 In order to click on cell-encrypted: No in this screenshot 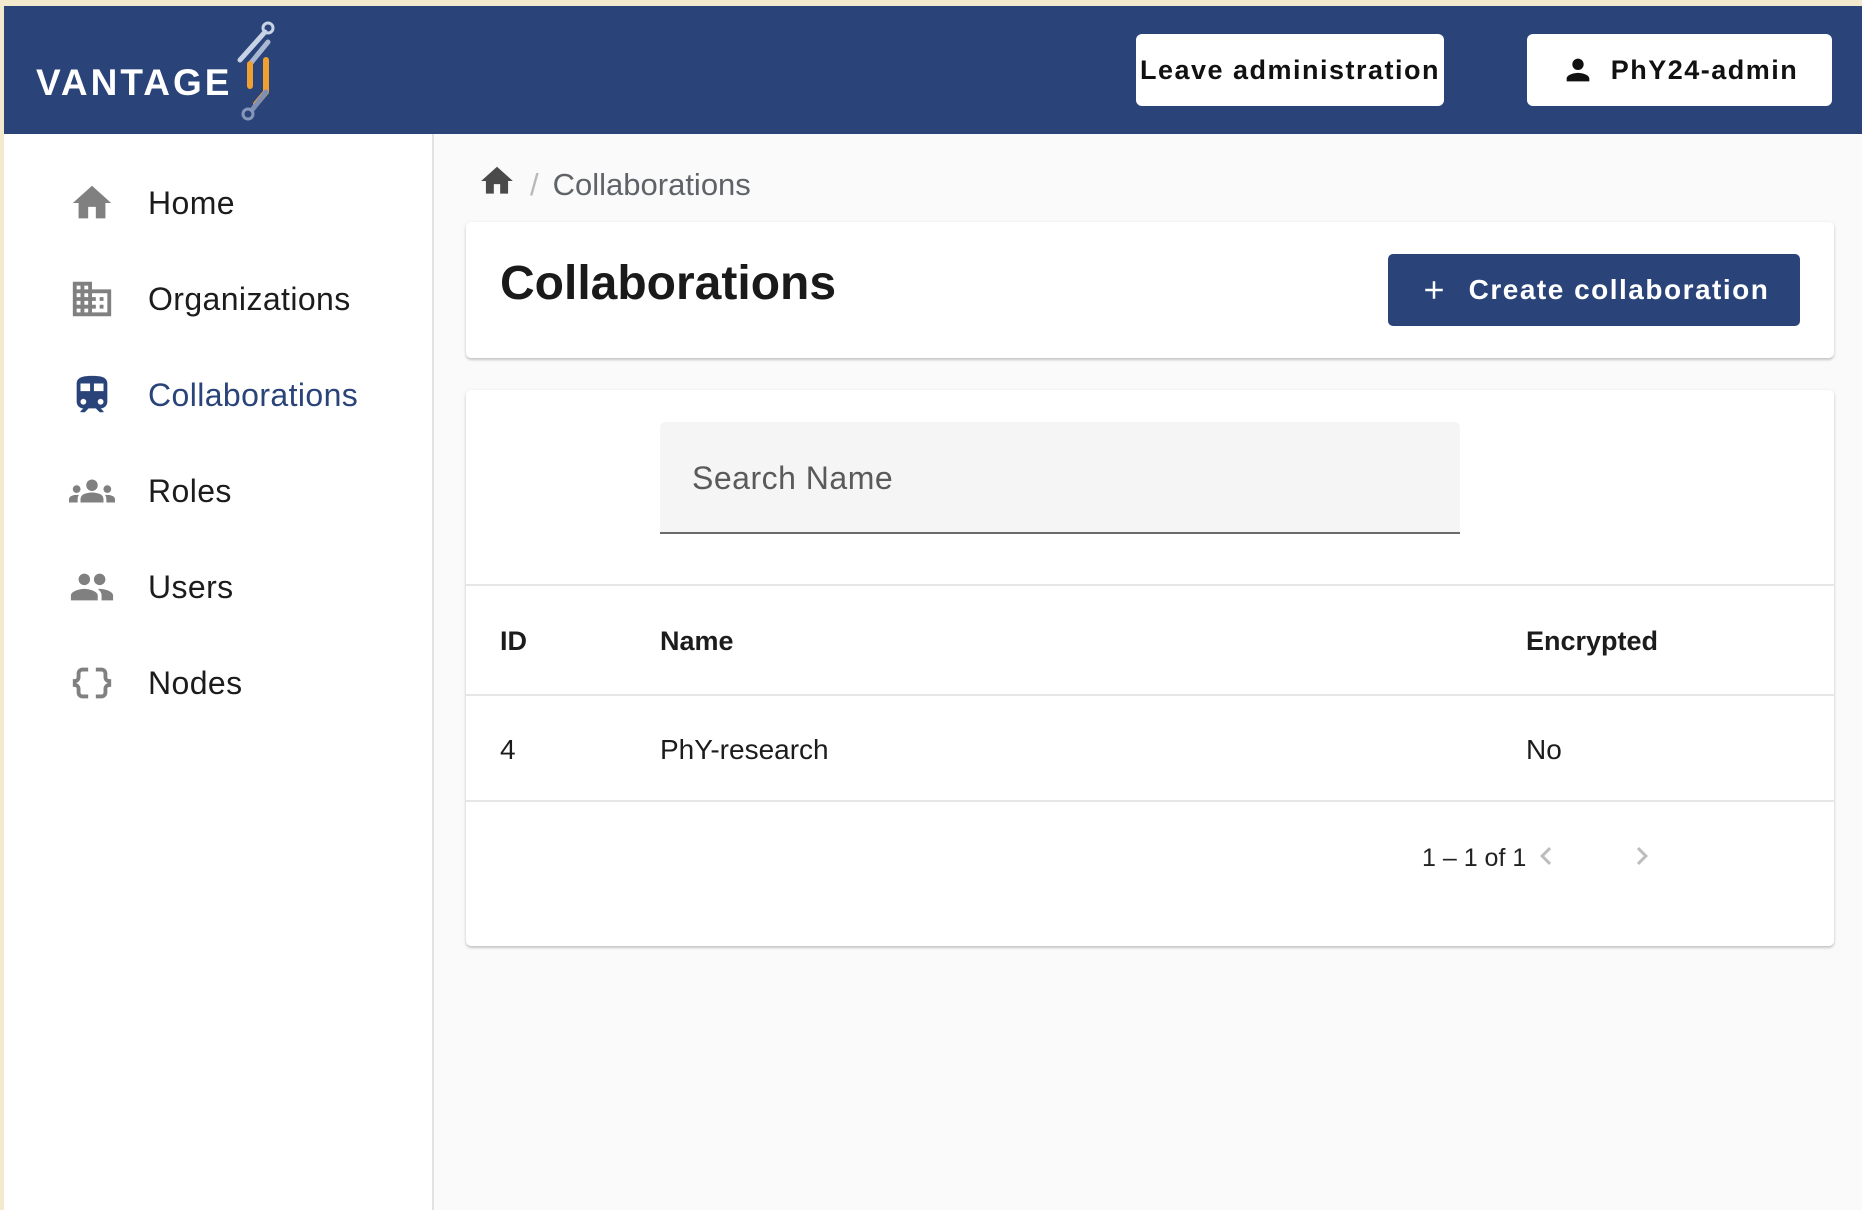, I will do `click(1544, 749)`.